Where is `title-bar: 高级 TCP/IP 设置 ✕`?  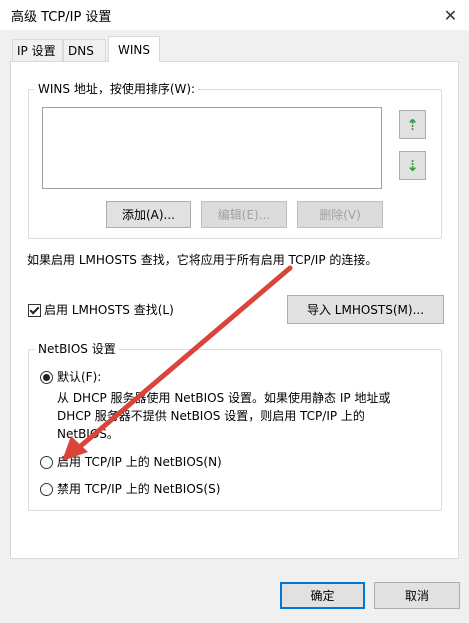
title-bar: 高级 TCP/IP 设置 ✕ is located at coordinates (234, 15).